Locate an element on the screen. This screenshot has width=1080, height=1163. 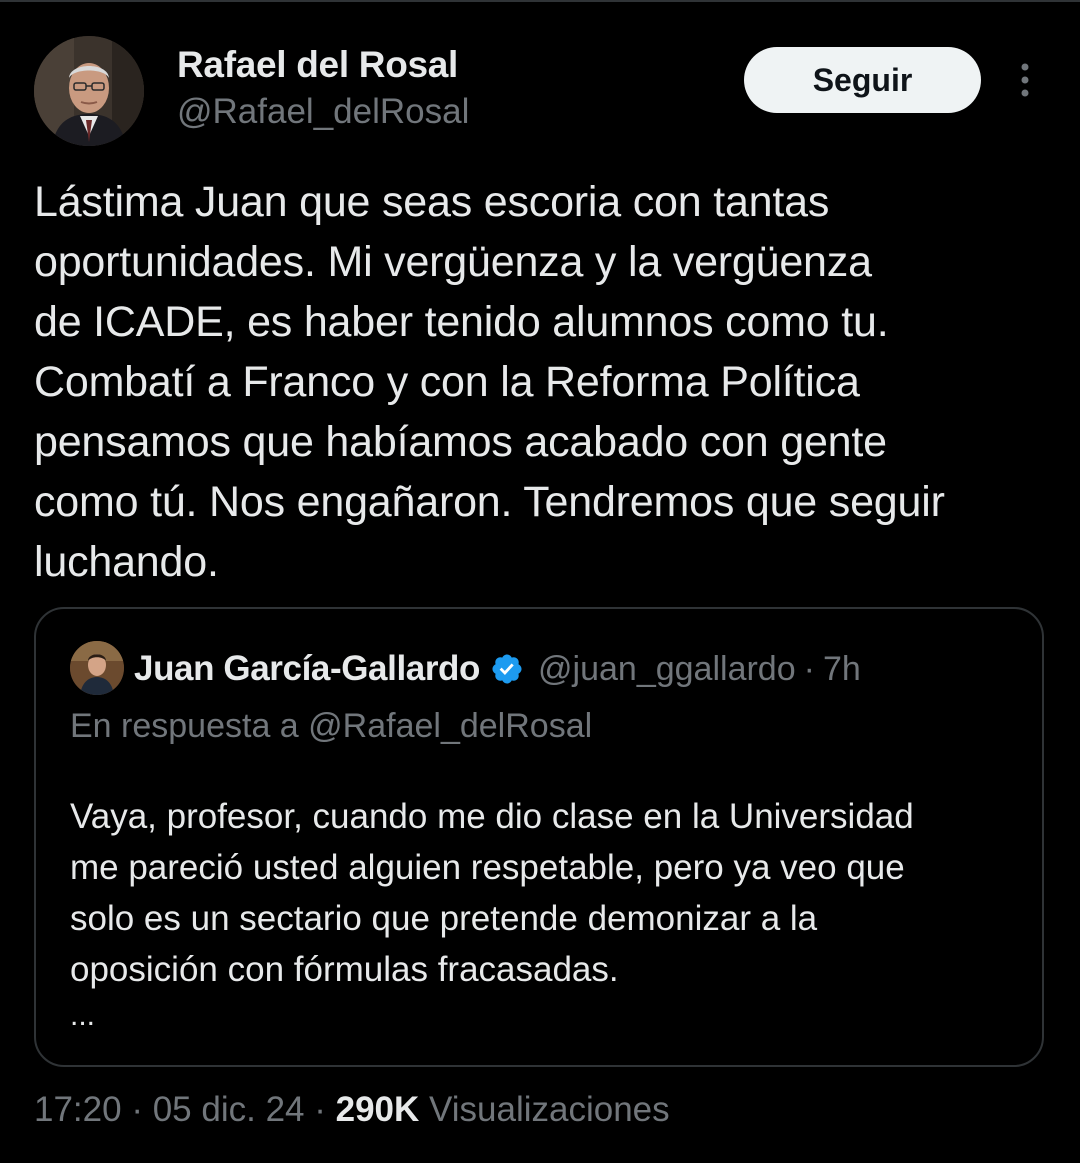
quote-author-photo-icon is located at coordinates (97, 668).